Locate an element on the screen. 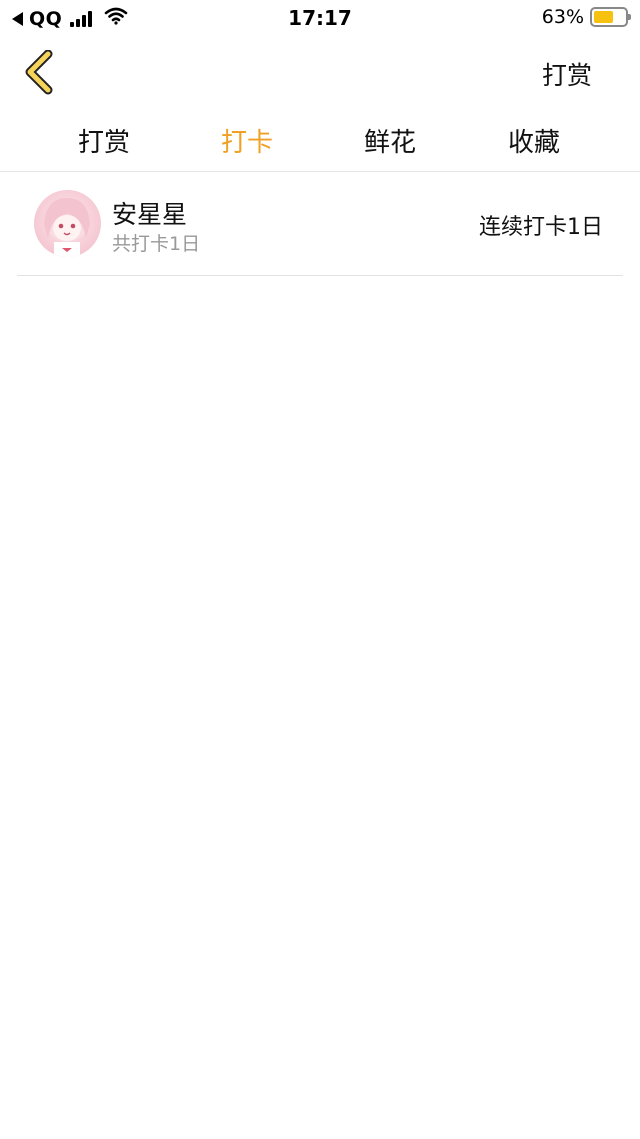  total-checkins: 共打卡1日 is located at coordinates (156, 244).